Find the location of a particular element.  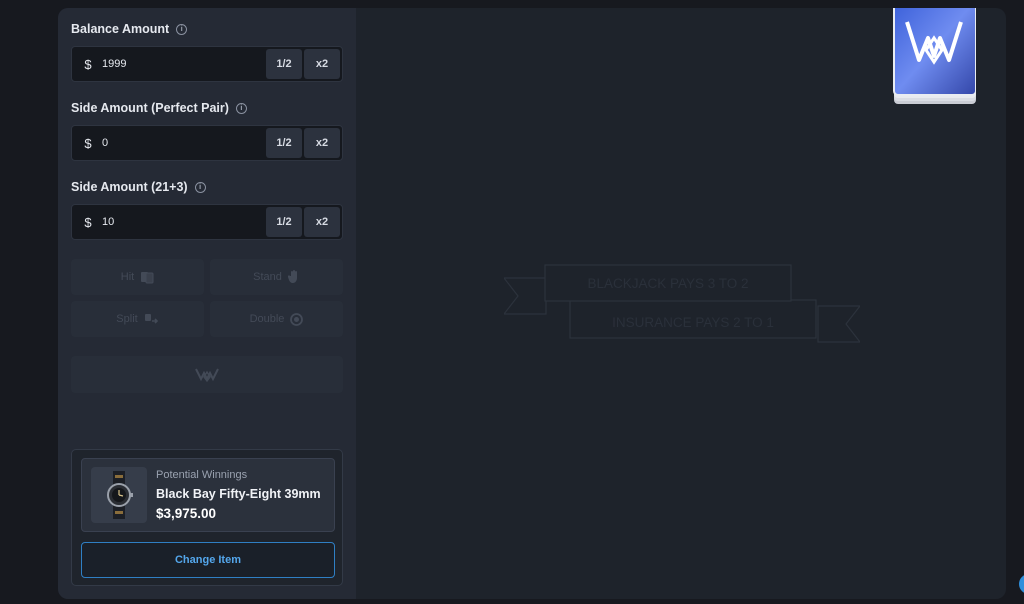

perfect-pair-field: $ 1/2 x2 is located at coordinates (207, 143).